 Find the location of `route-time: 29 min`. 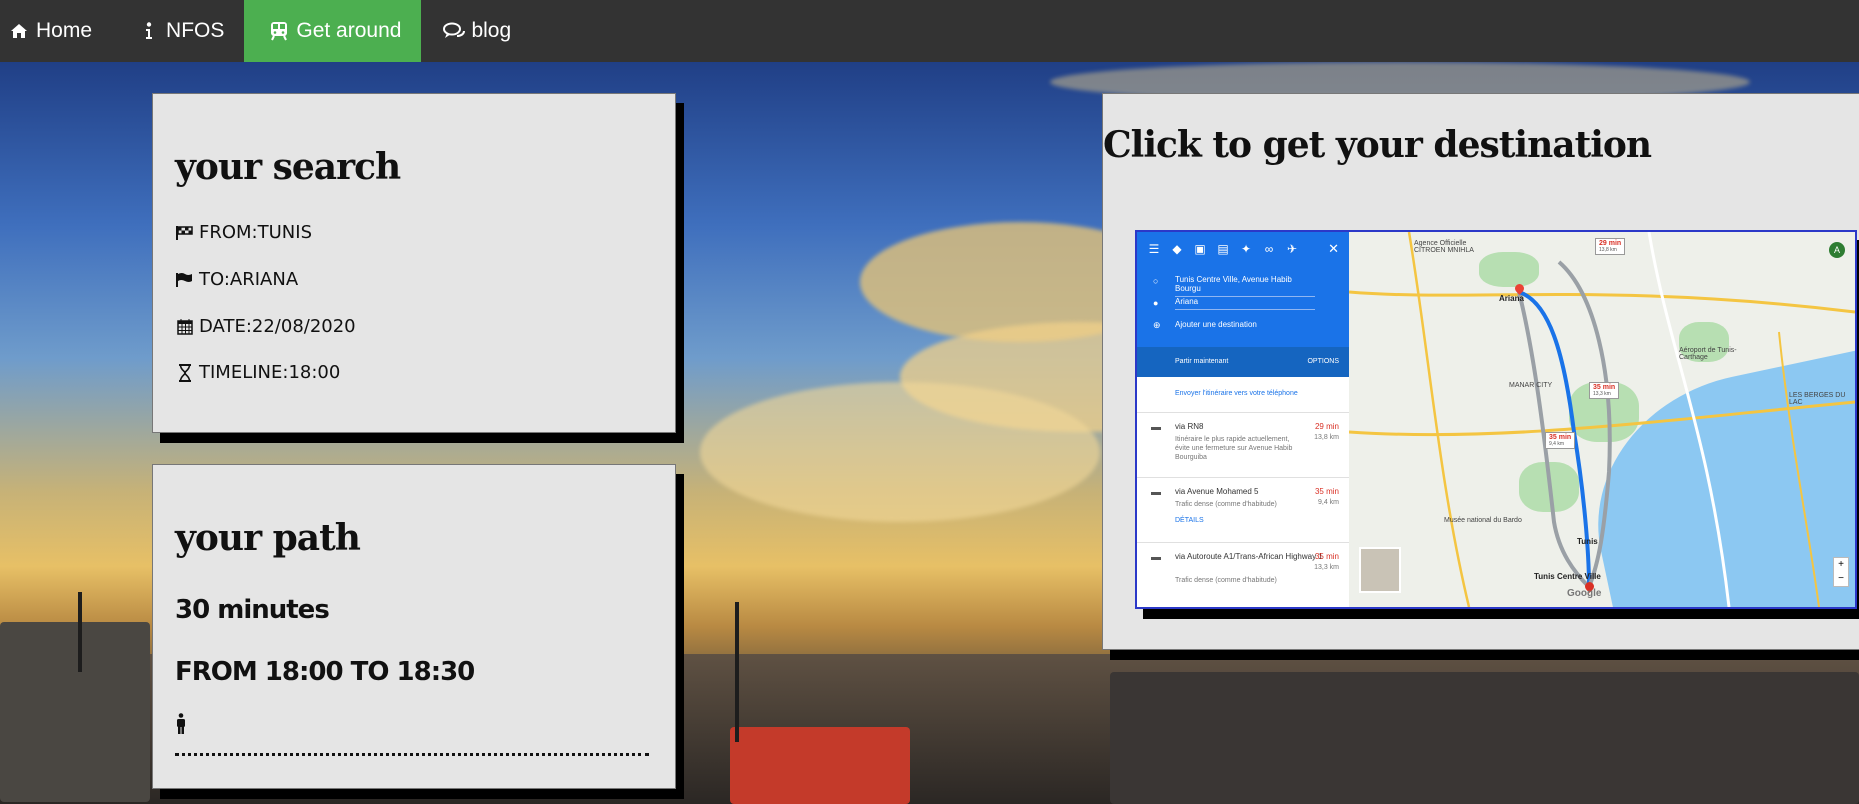

route-time: 29 min is located at coordinates (1326, 426).